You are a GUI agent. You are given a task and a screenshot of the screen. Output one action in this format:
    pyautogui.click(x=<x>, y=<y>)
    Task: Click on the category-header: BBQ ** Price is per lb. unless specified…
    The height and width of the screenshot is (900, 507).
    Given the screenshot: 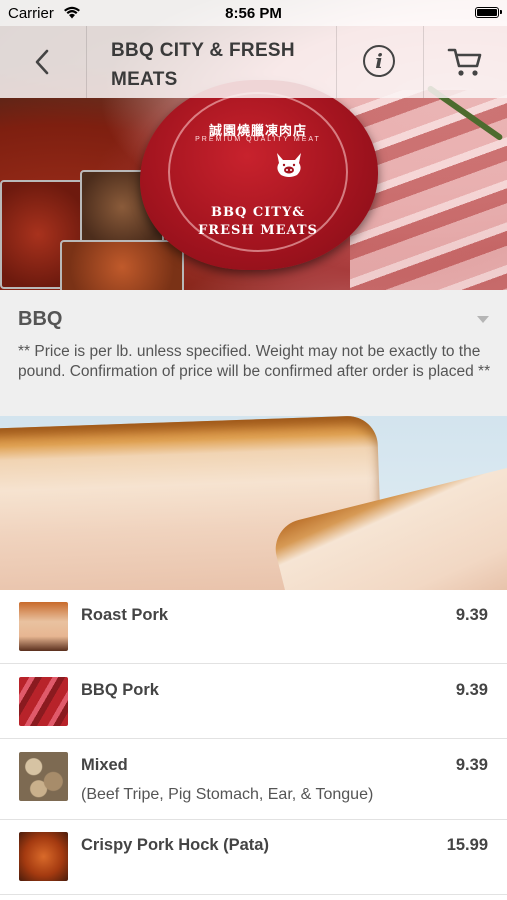 What is the action you would take?
    pyautogui.click(x=253, y=353)
    